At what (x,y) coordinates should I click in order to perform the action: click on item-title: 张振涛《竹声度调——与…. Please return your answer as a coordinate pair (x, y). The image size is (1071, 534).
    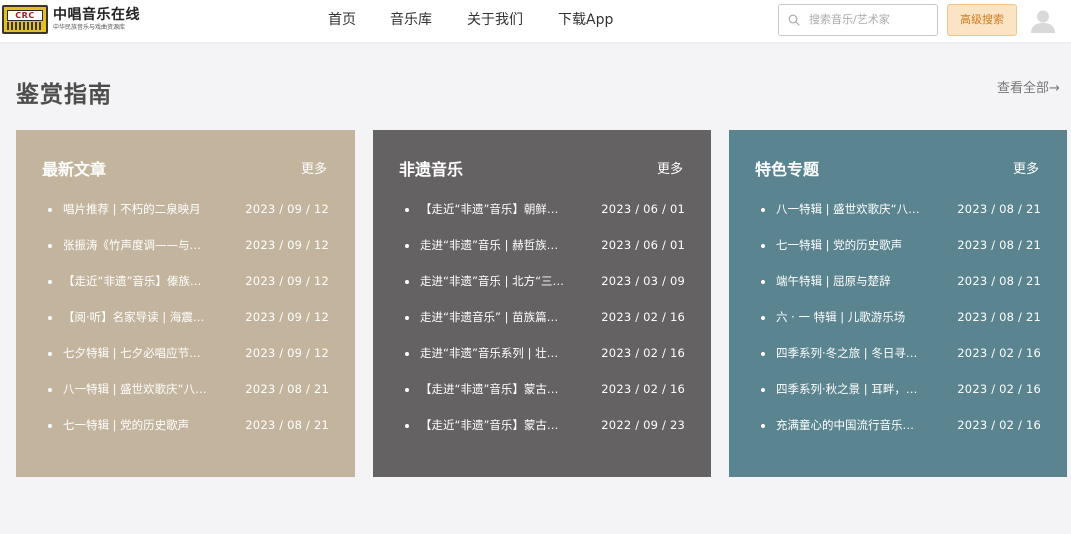
    Looking at the image, I should click on (132, 245).